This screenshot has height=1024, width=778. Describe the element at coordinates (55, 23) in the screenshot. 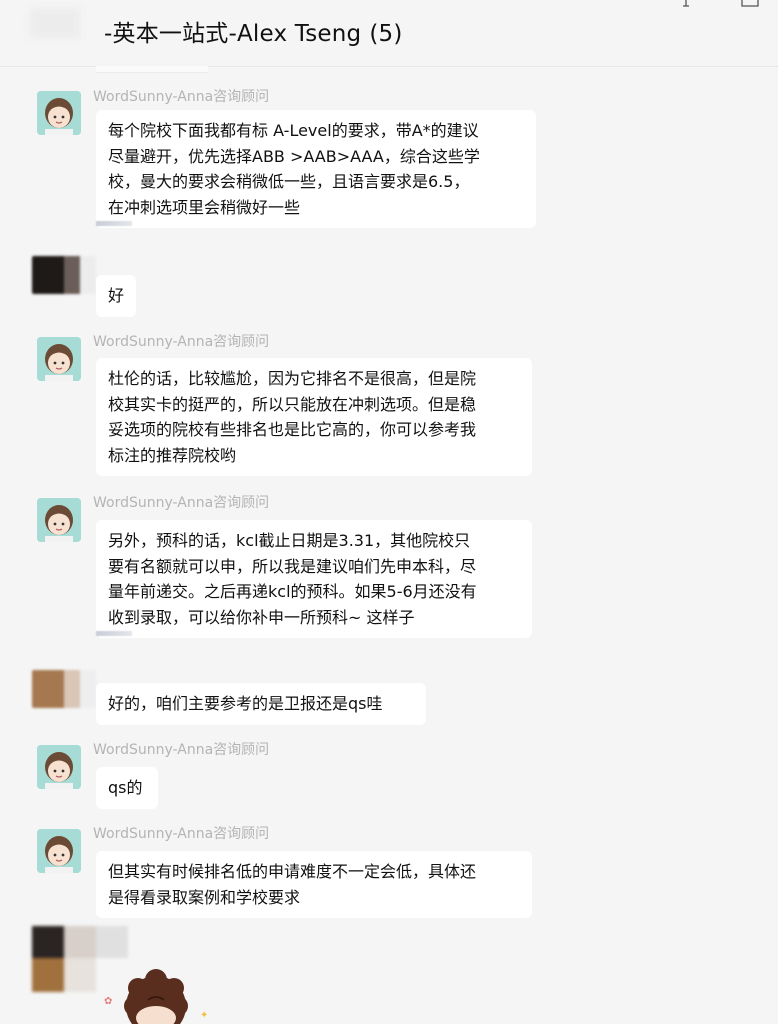

I see `blurred-corner` at that location.